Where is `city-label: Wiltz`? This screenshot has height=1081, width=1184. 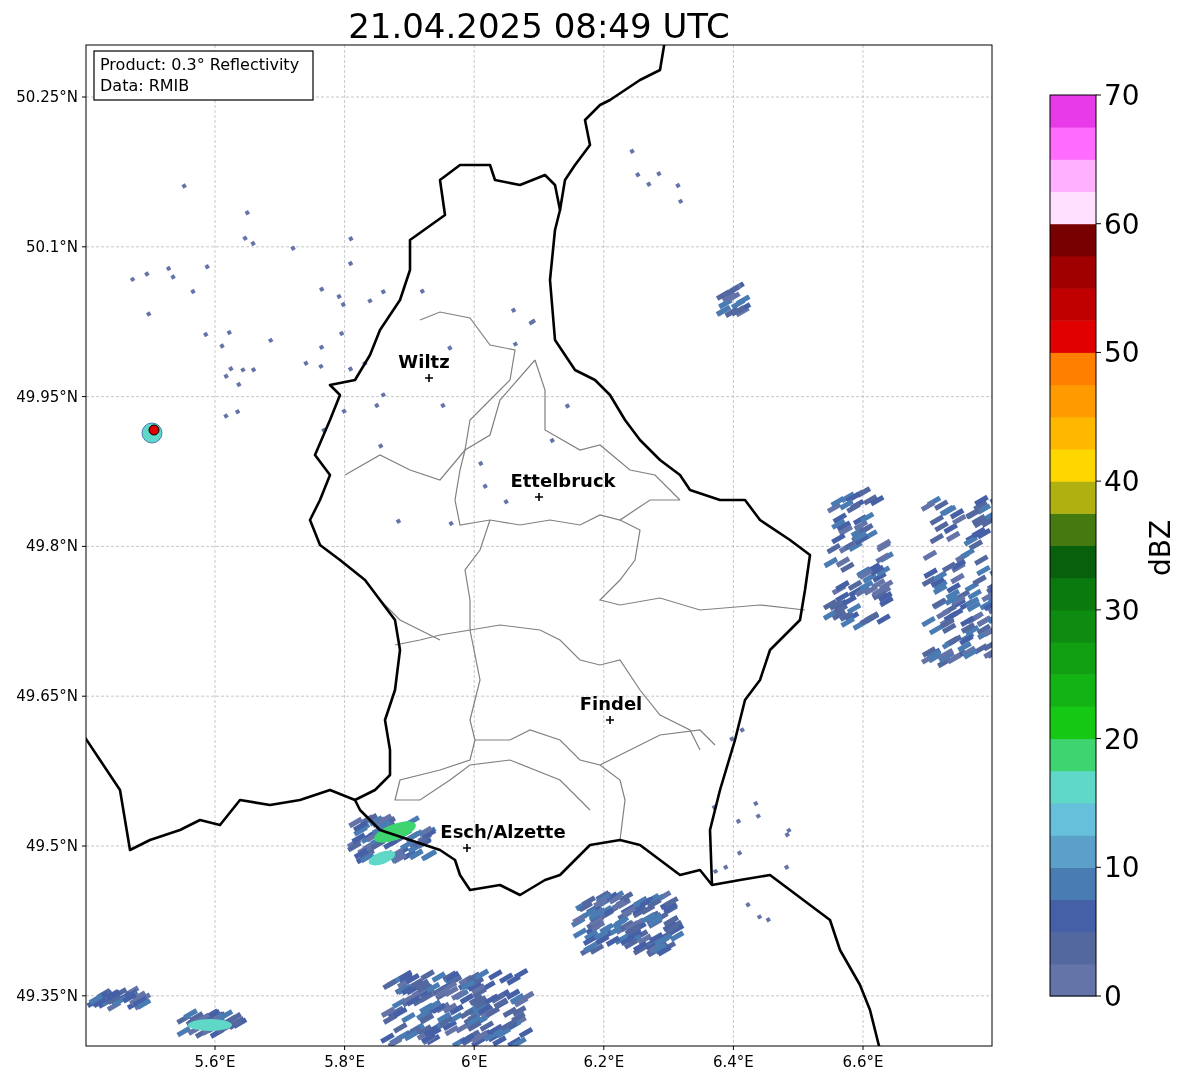 city-label: Wiltz is located at coordinates (424, 361).